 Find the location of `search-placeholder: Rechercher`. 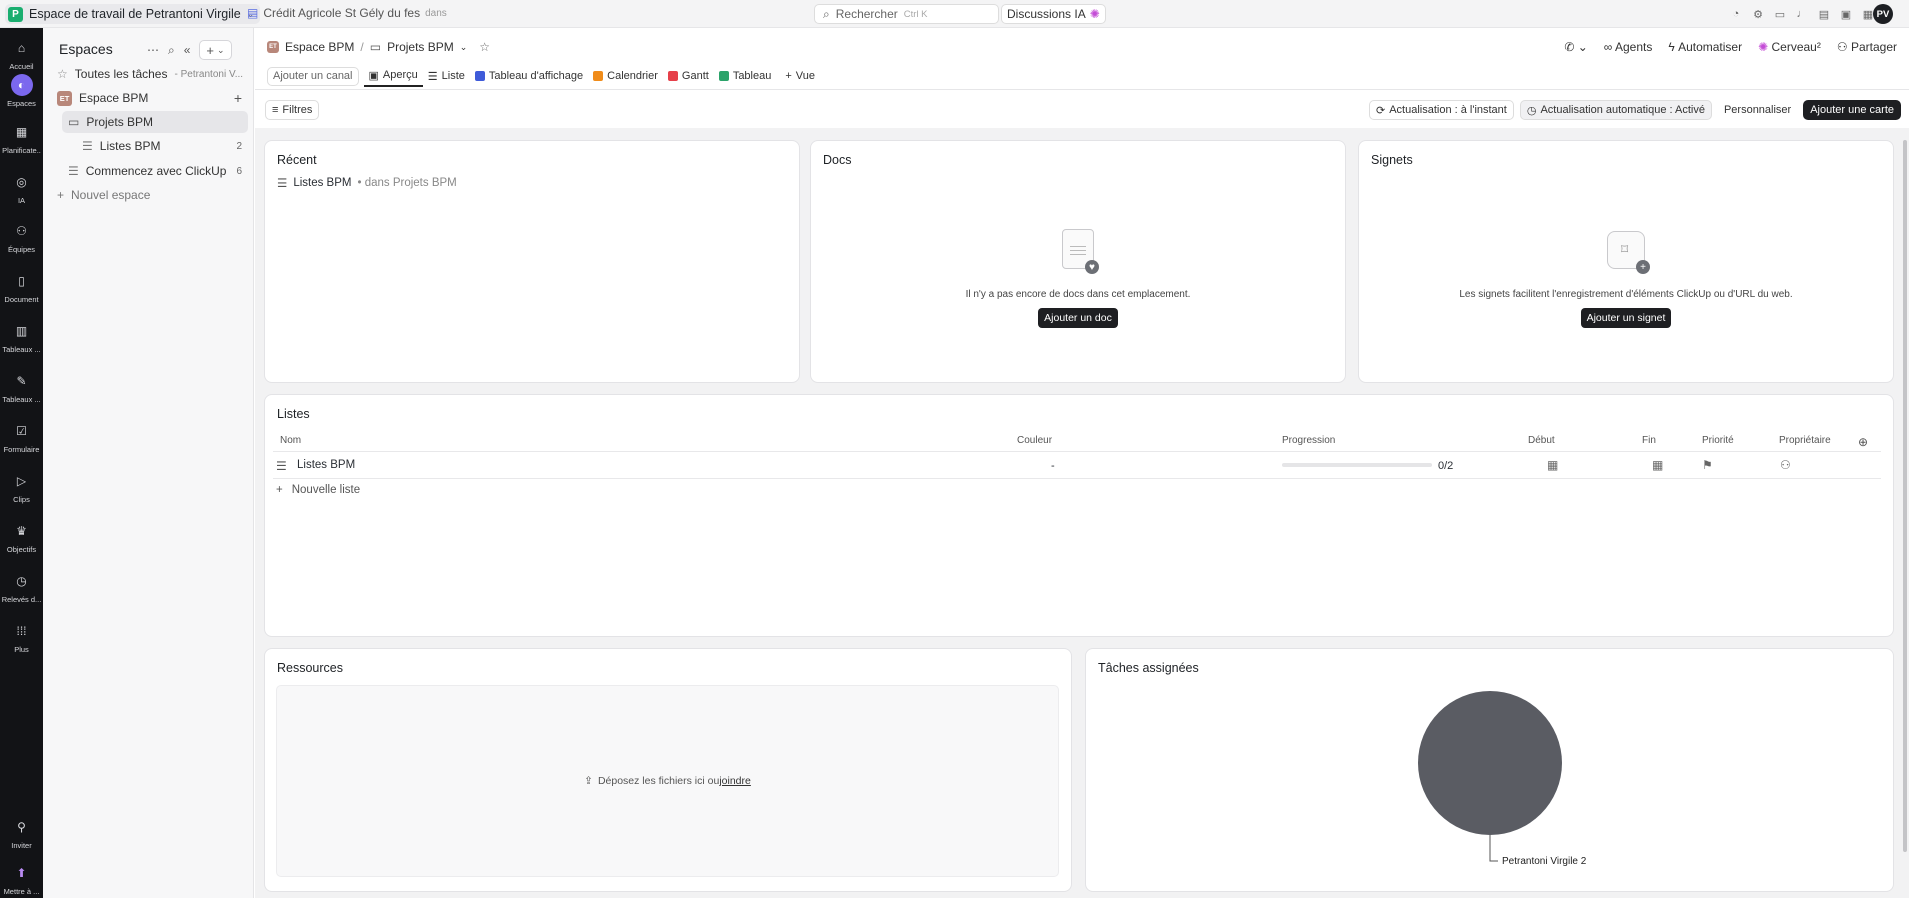

search-placeholder: Rechercher is located at coordinates (866, 14).